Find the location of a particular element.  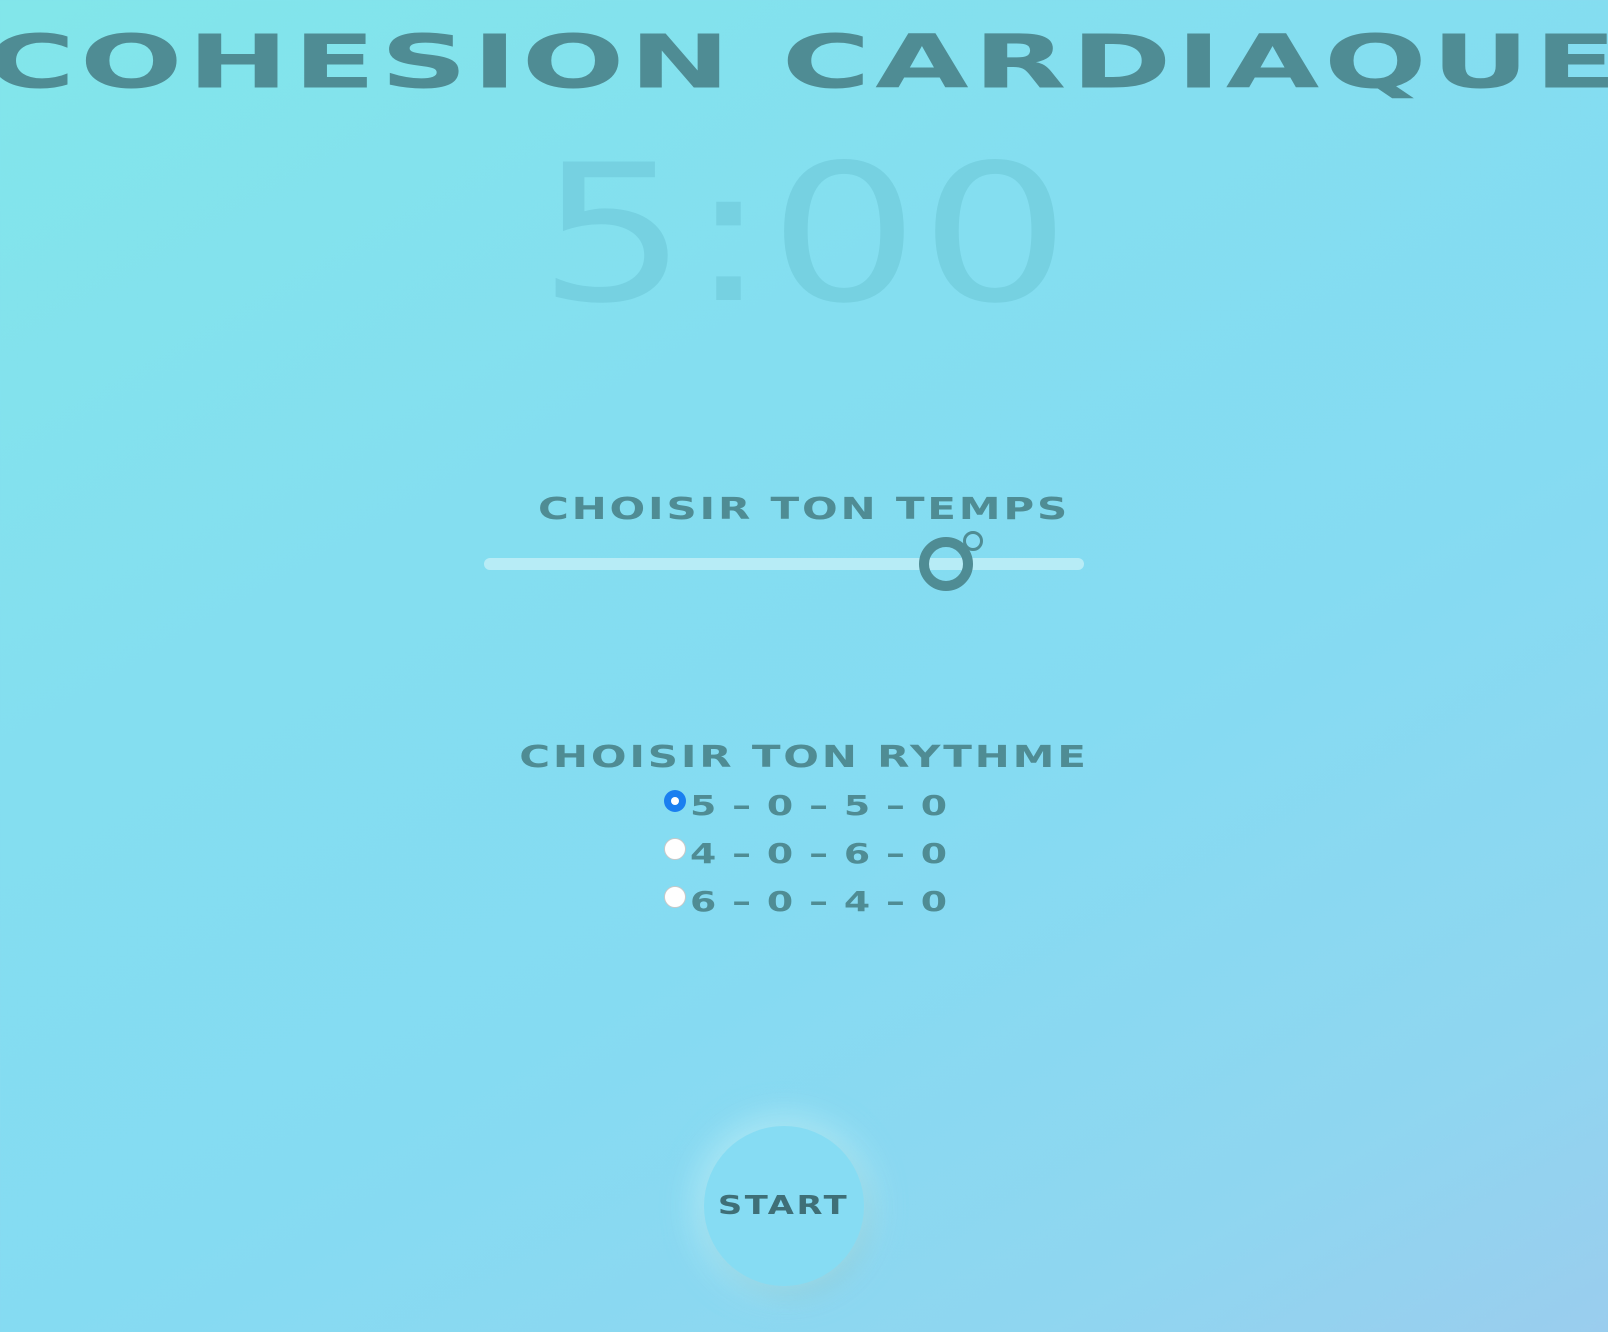

start-button-wrapper: Start is located at coordinates (784, 1206).